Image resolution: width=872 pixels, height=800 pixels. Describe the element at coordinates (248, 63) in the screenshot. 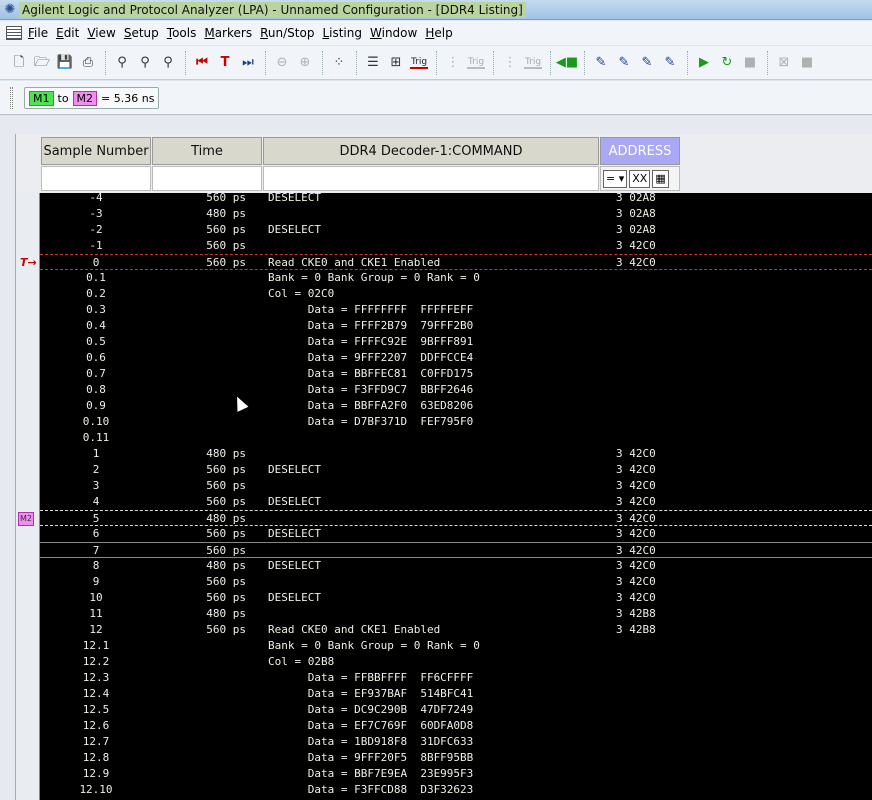

I see `go-to-end-icon: ⏭` at that location.